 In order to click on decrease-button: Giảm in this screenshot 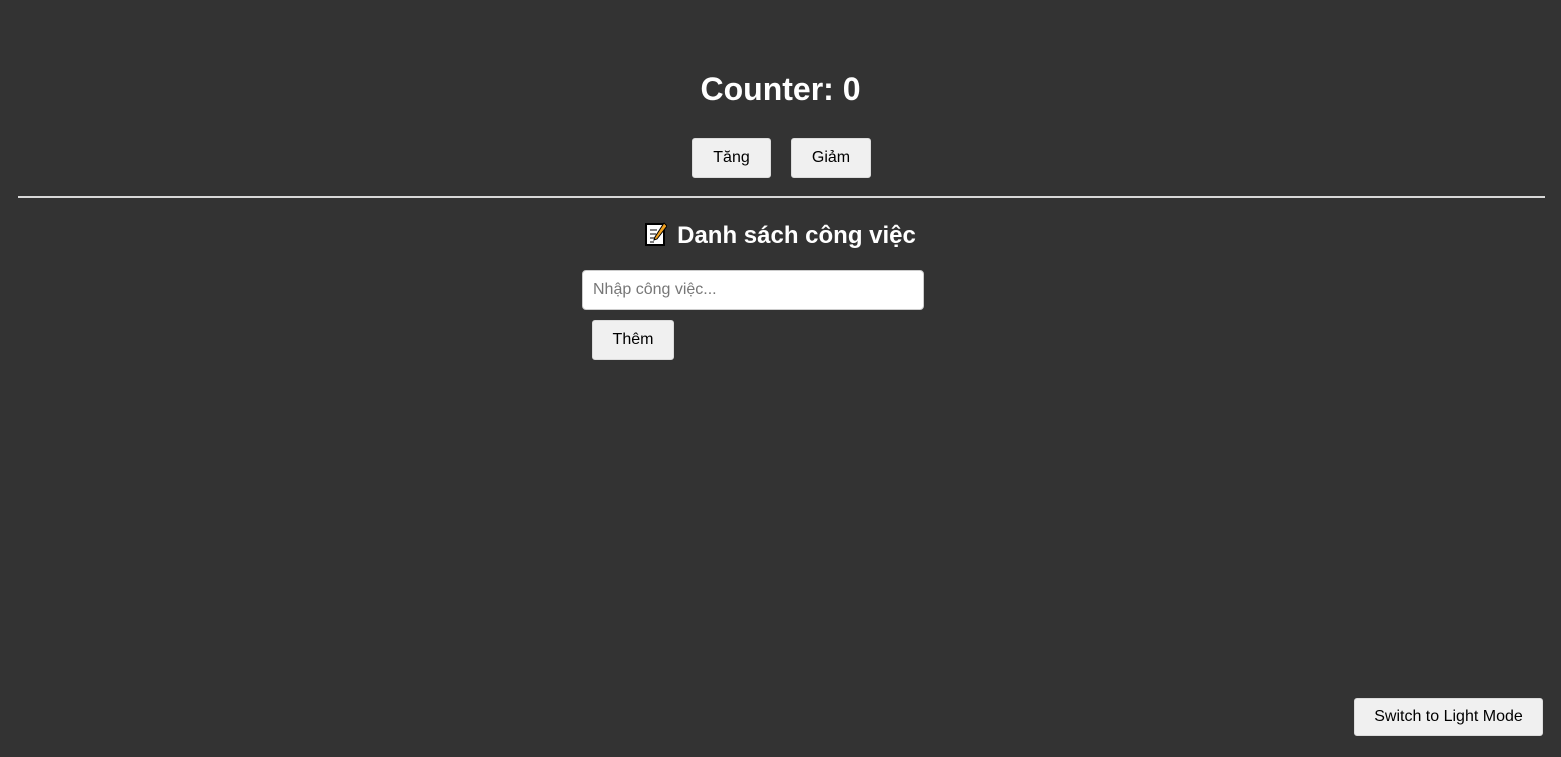, I will do `click(831, 158)`.